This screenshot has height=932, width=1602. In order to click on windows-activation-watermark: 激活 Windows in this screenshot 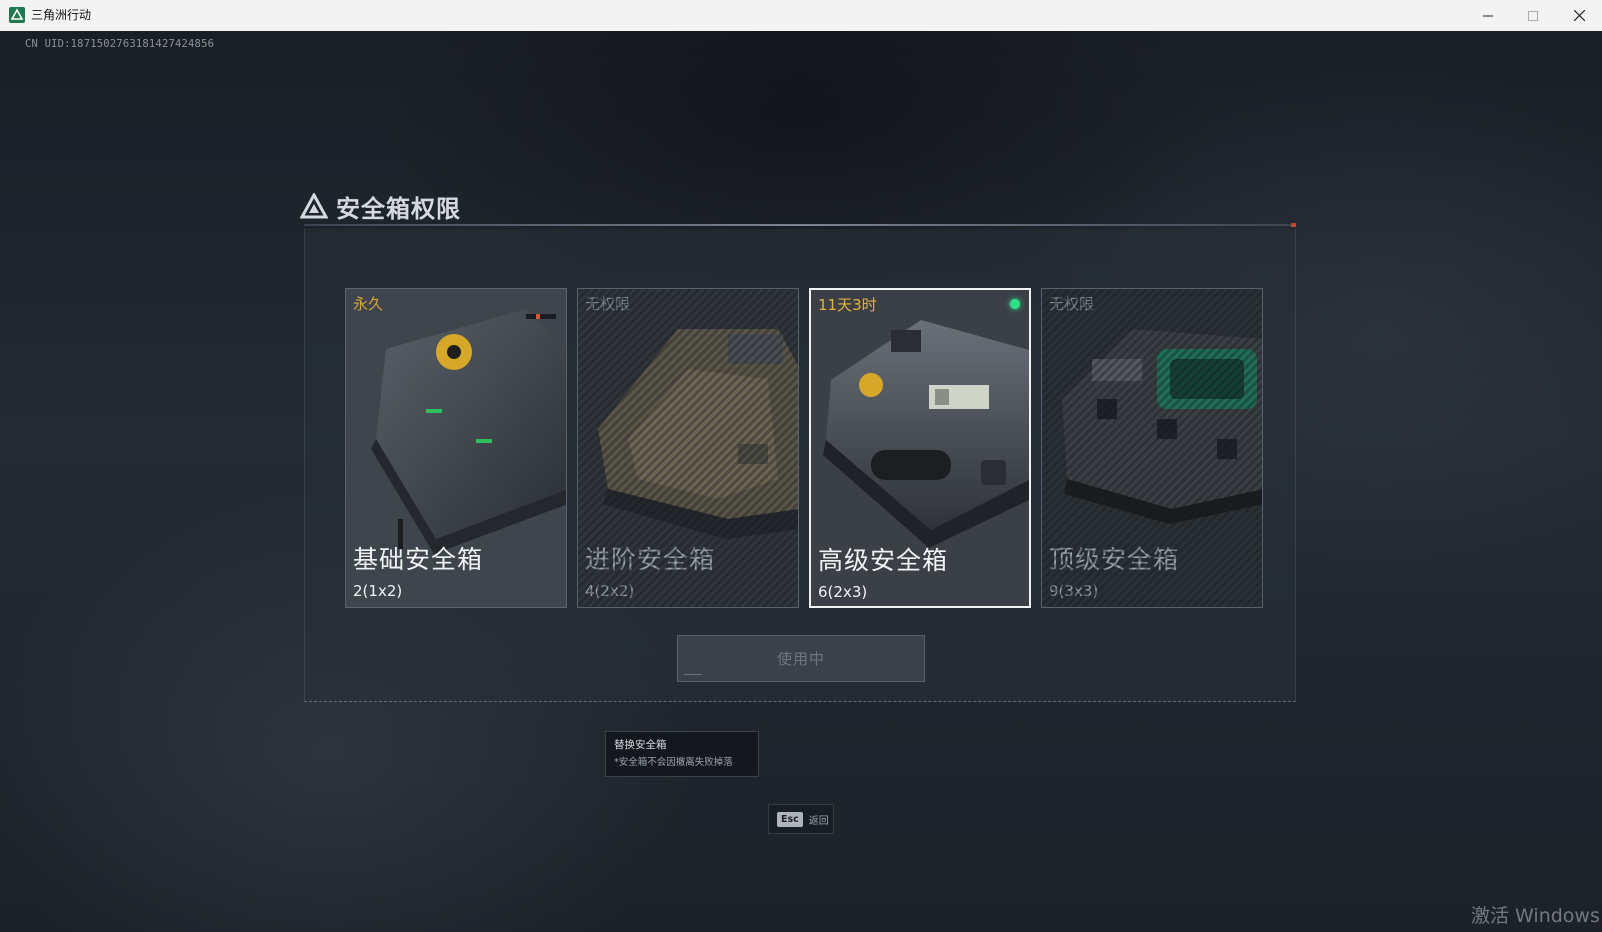, I will do `click(1535, 916)`.